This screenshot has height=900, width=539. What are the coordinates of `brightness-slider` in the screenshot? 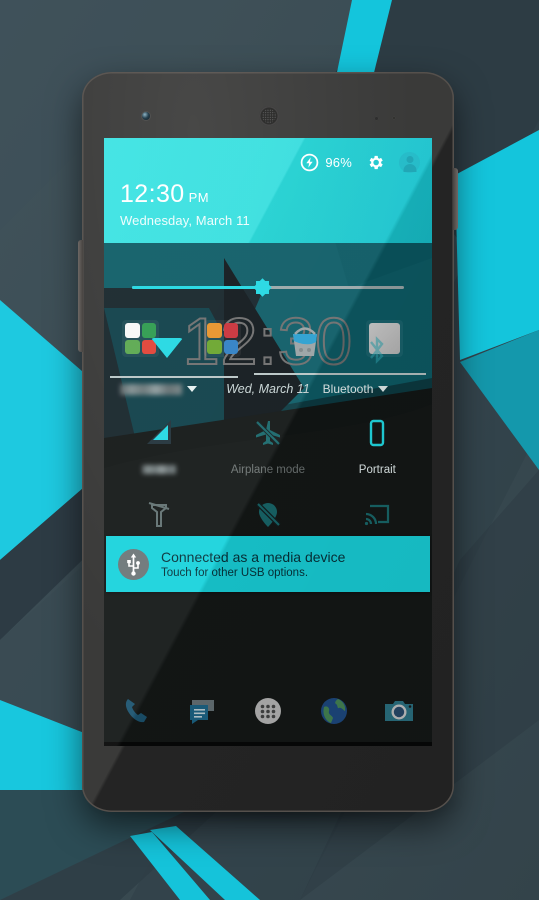 It's located at (268, 288).